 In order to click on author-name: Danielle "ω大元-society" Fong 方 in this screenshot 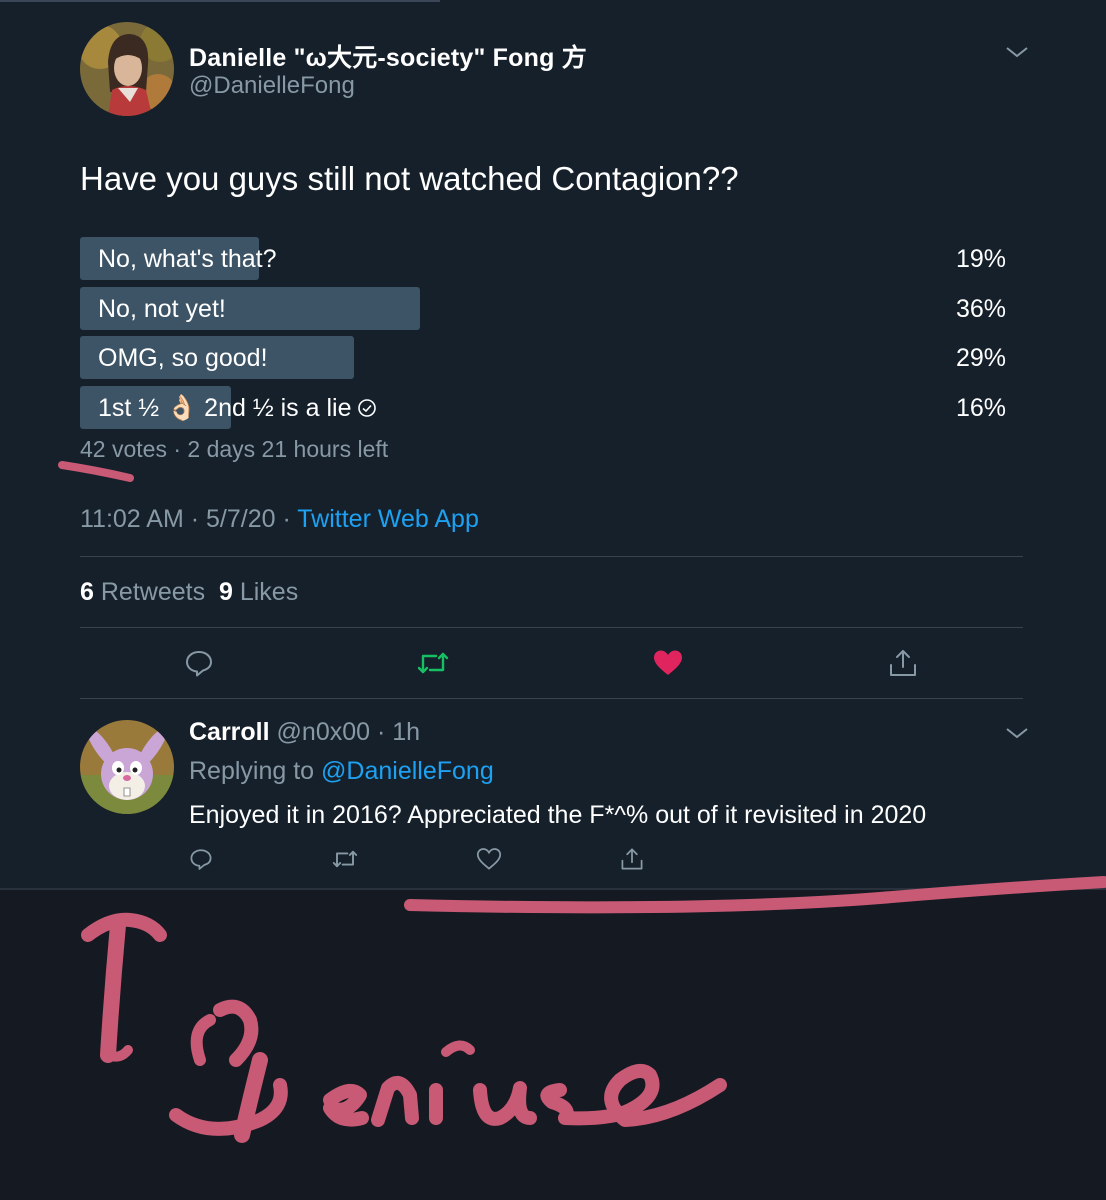, I will do `click(388, 56)`.